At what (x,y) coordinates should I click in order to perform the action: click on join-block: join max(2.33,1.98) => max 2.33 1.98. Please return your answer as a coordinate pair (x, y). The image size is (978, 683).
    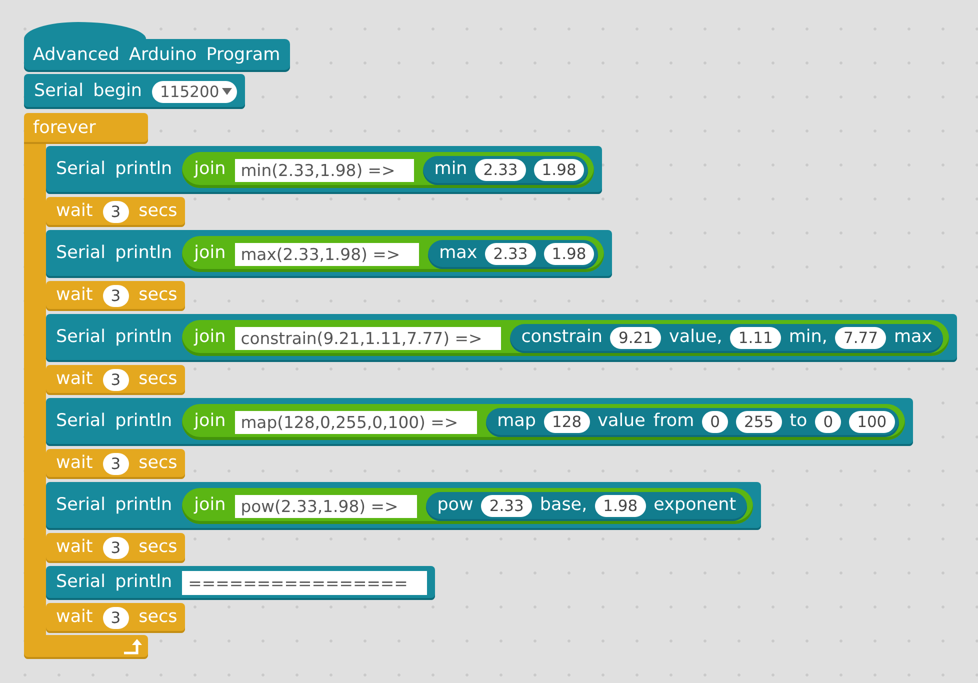
    Looking at the image, I should click on (393, 254).